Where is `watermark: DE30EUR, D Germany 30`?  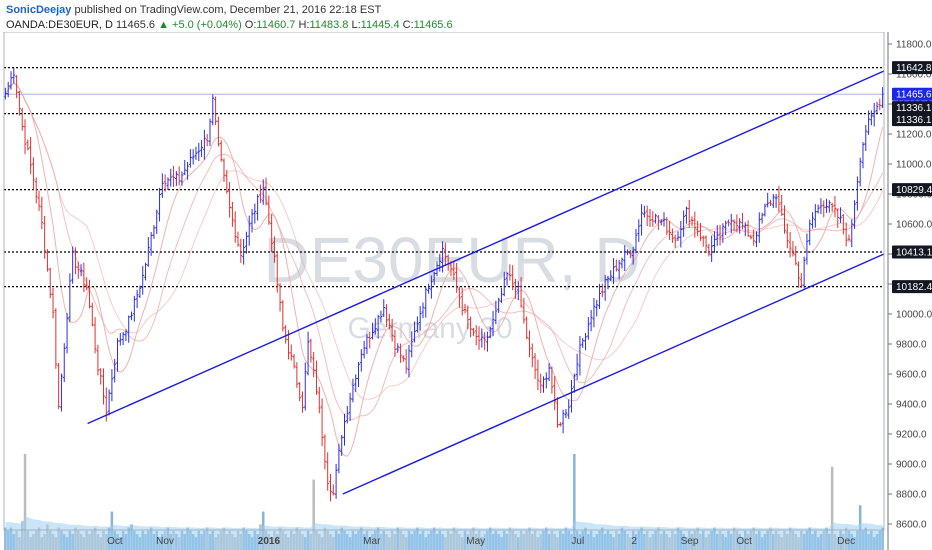
watermark: DE30EUR, D Germany 30 is located at coordinates (452, 284).